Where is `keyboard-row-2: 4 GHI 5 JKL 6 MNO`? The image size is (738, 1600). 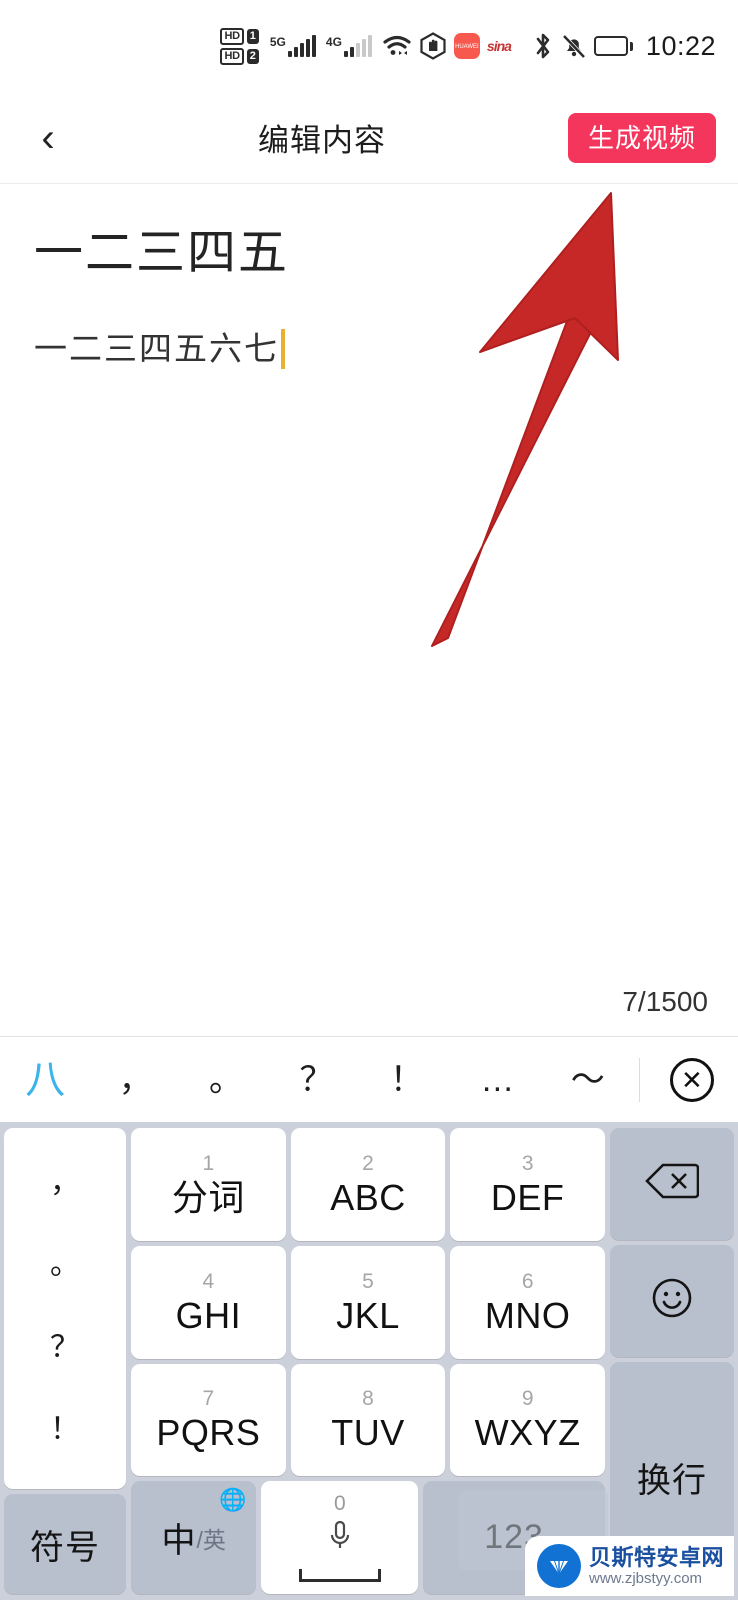 keyboard-row-2: 4 GHI 5 JKL 6 MNO is located at coordinates (368, 1302).